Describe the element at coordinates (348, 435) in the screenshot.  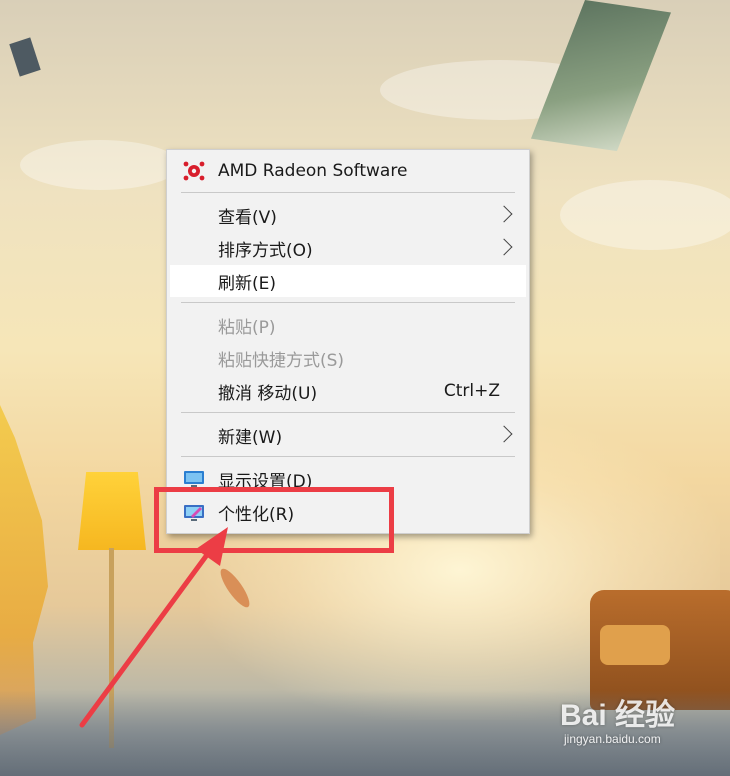
I see `menu-item-new: 新建(W)` at that location.